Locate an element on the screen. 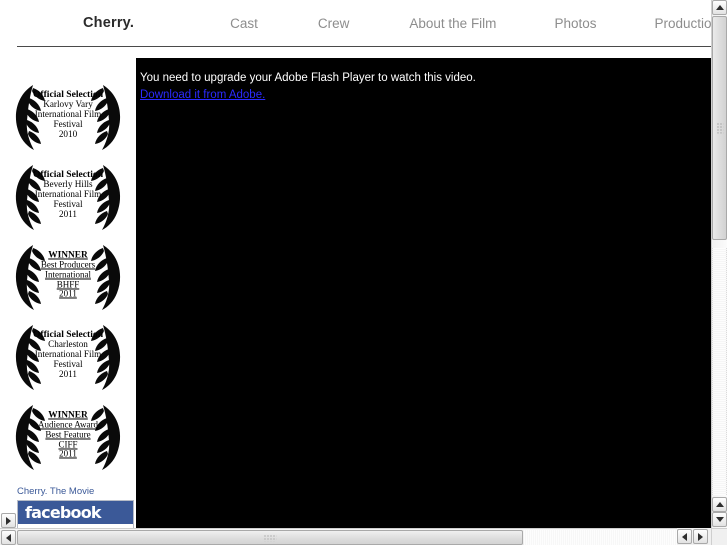  facebook-like-box: Cherry. The Movie facebook is located at coordinates (75, 507).